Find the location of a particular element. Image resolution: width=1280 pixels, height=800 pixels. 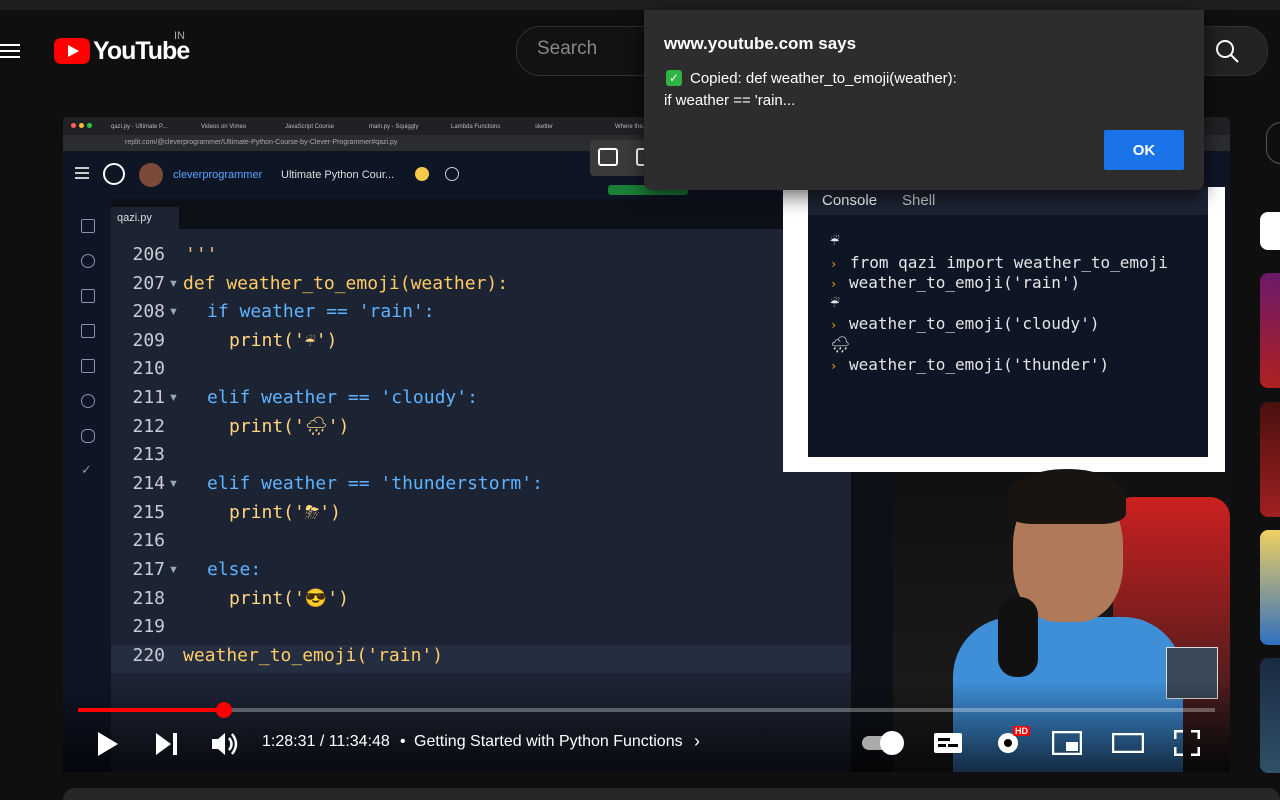

code-line: elif weather == 'thunderstorm': is located at coordinates (375, 483).